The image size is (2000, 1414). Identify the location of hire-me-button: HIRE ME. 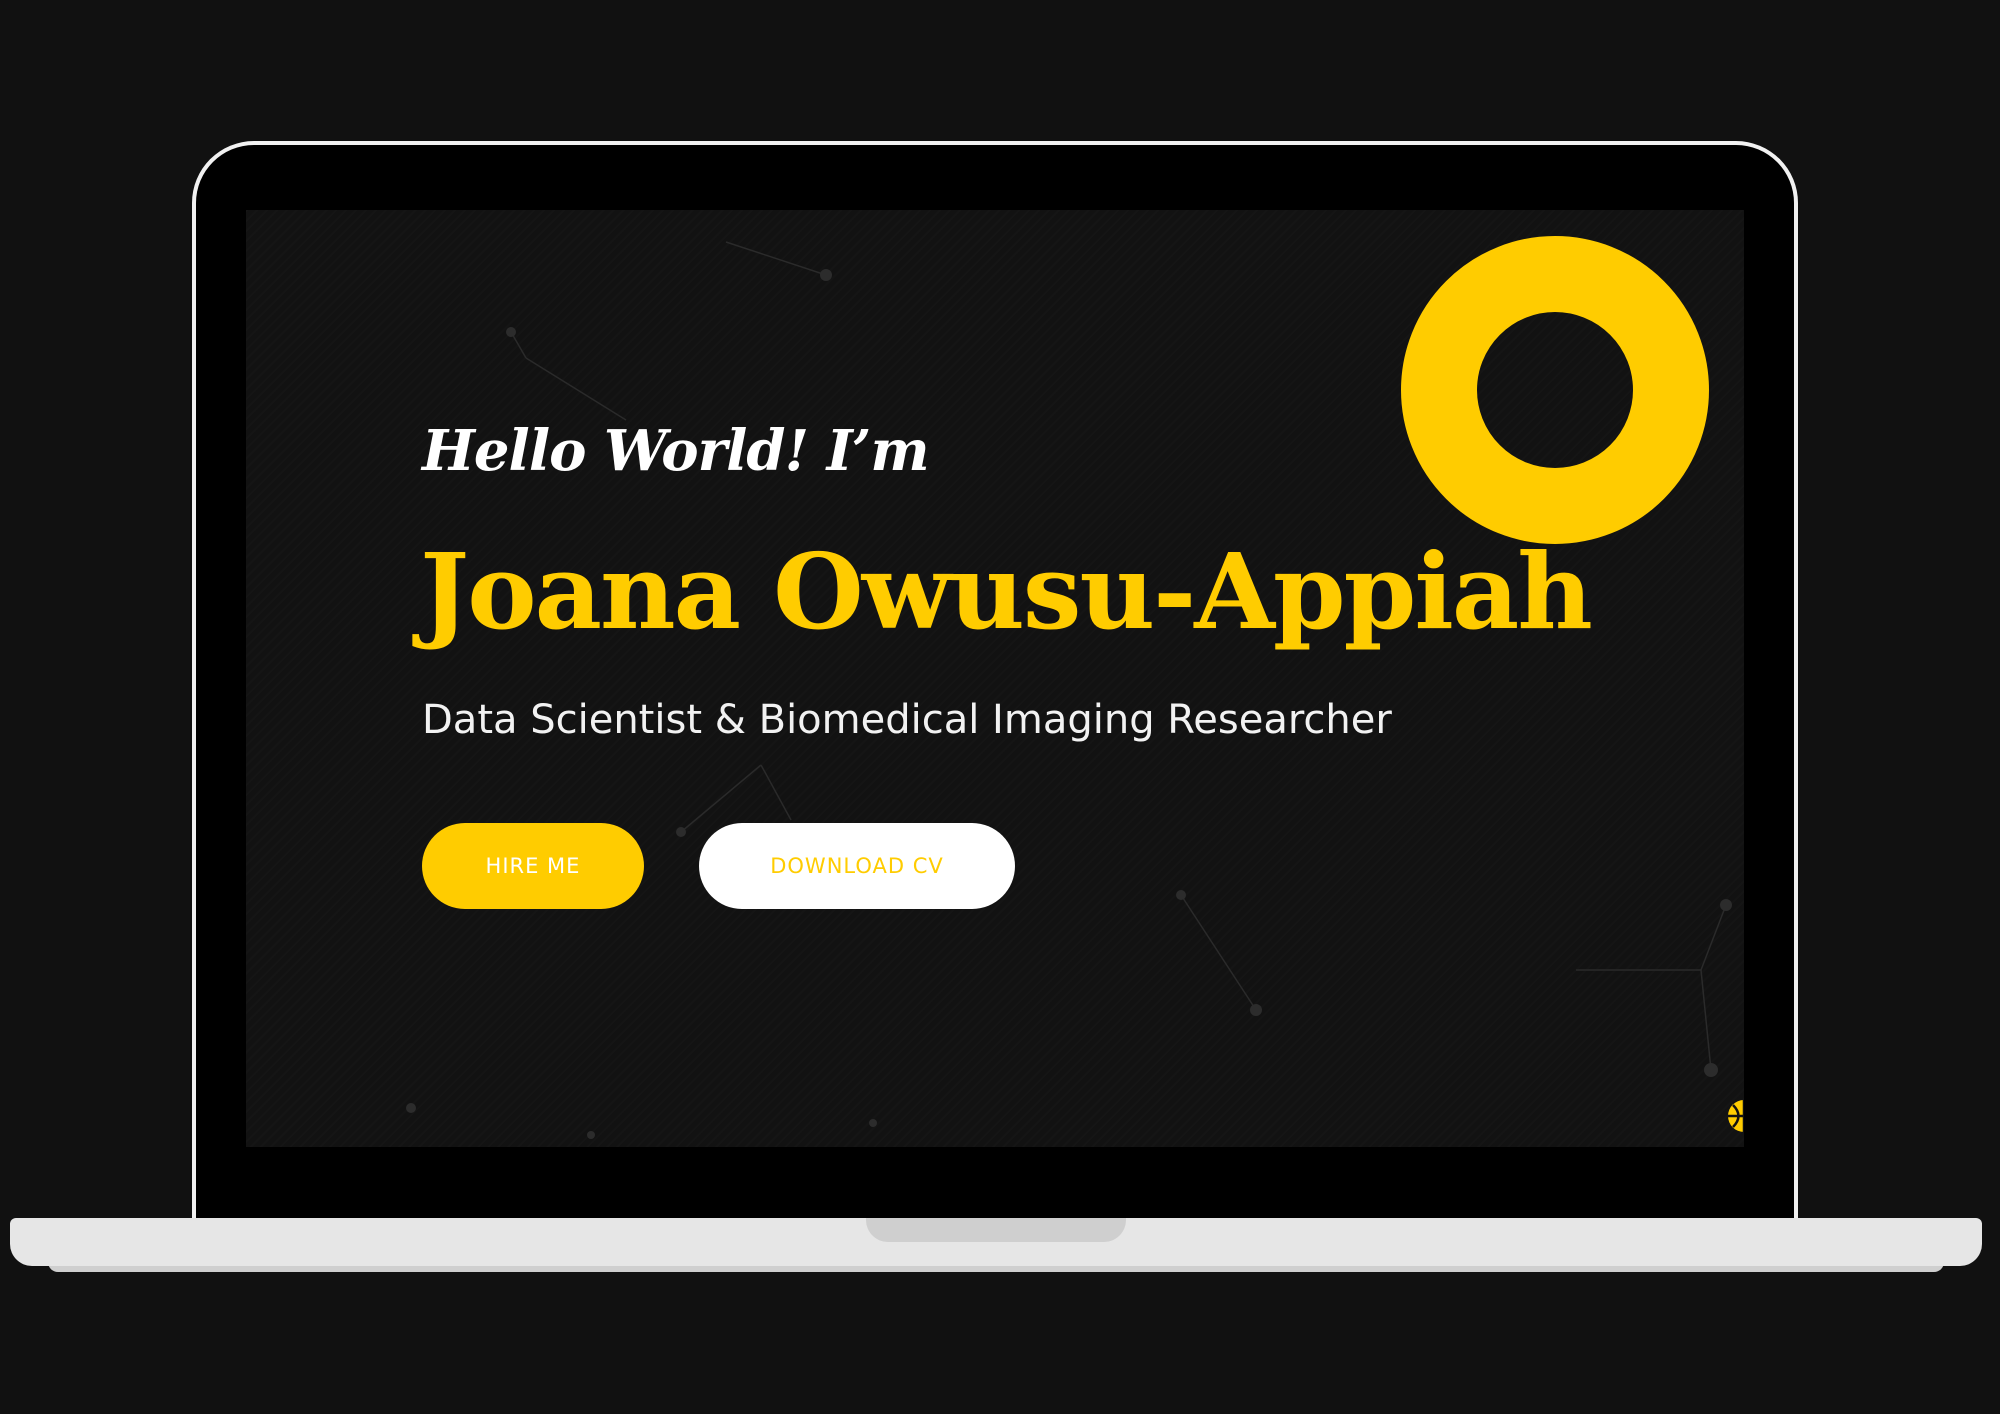
(533, 866).